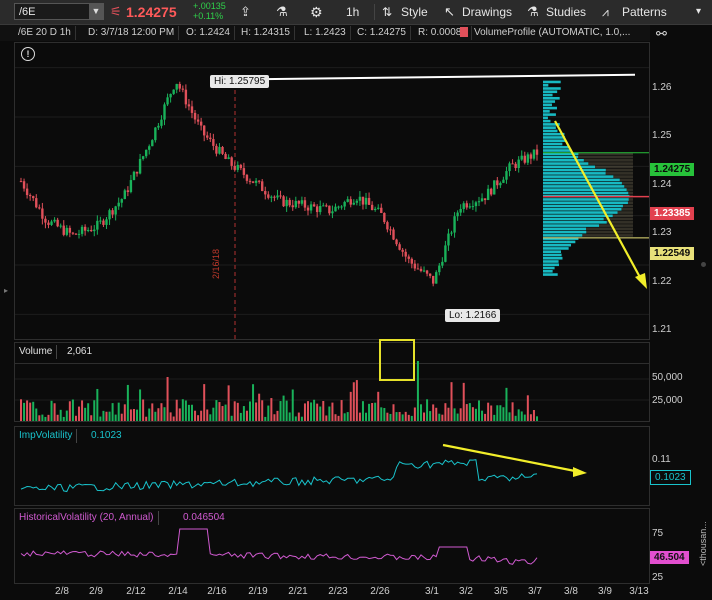  I want to click on interval-button: 1h, so click(352, 12).